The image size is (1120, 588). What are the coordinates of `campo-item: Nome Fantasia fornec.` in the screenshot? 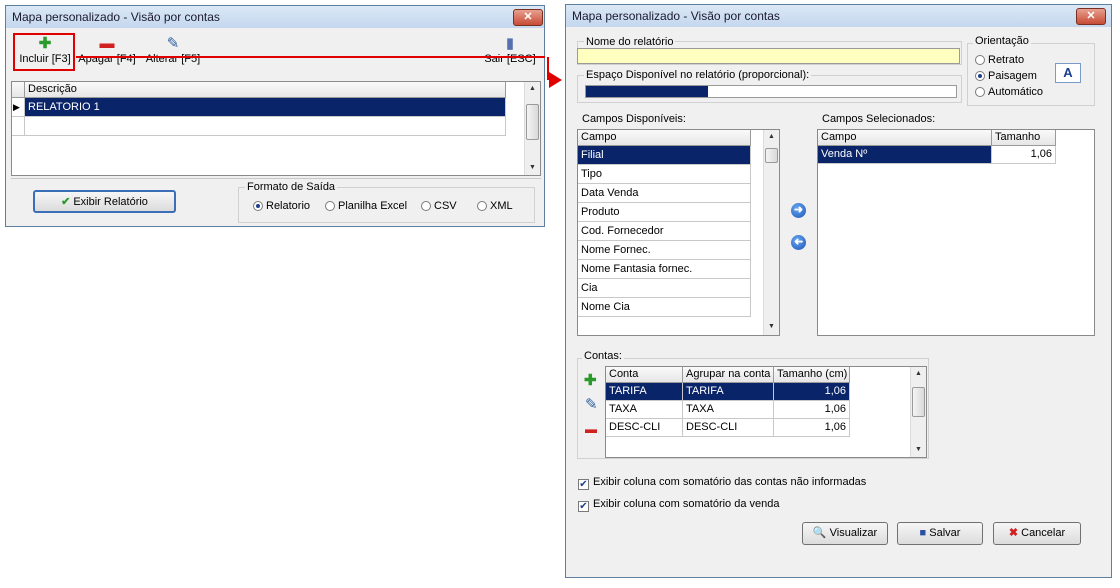 It's located at (664, 269).